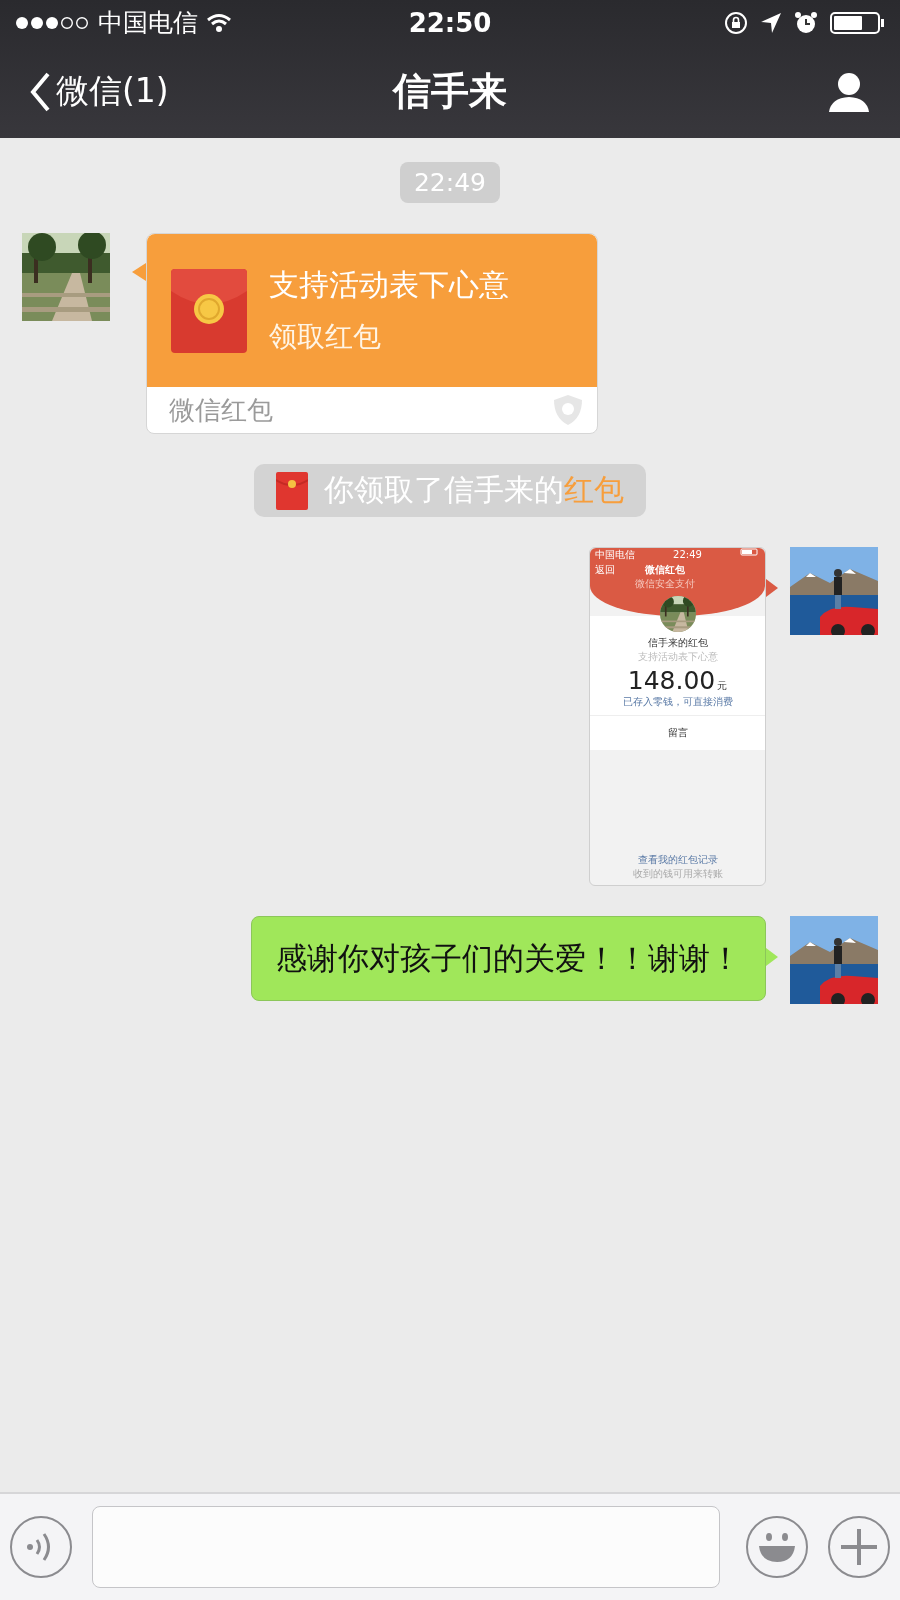 This screenshot has height=1600, width=900. Describe the element at coordinates (211, 91) in the screenshot. I see `back-button: 微信(1)` at that location.